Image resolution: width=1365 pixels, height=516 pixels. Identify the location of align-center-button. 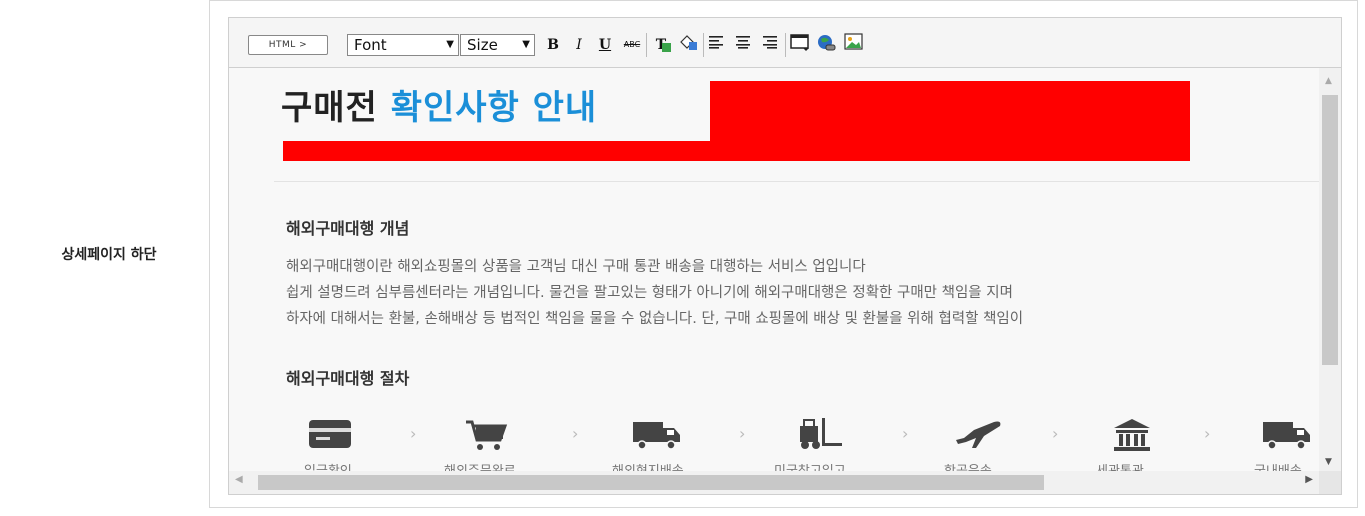
(743, 45).